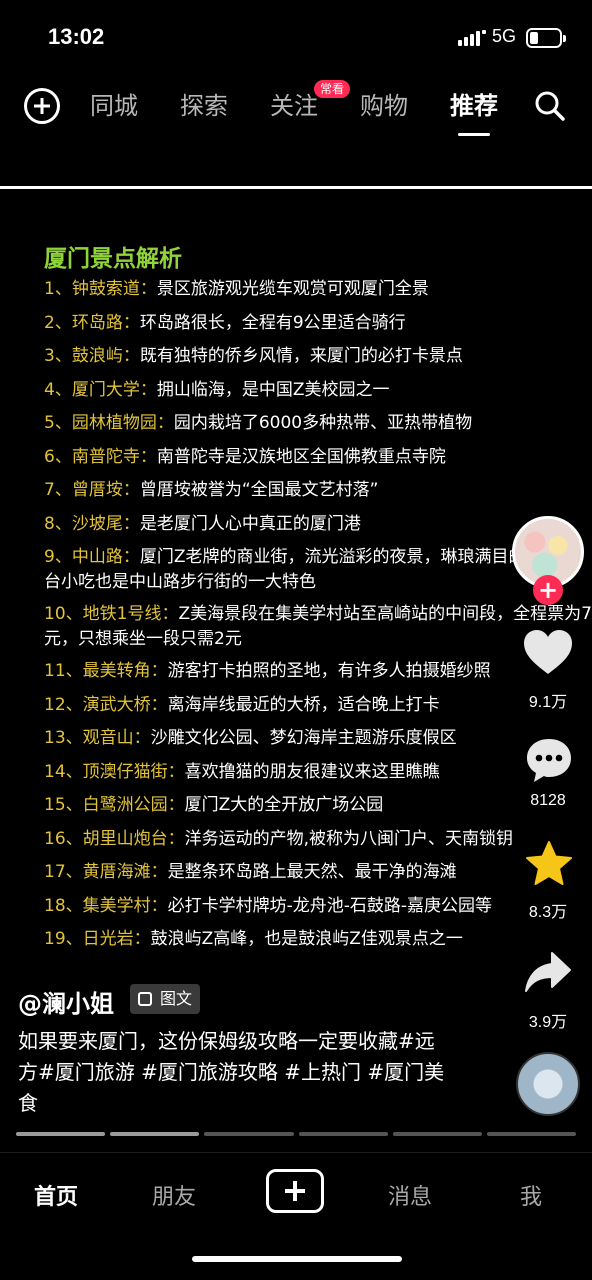  Describe the element at coordinates (323, 423) in the screenshot. I see `attraction-desc: 园内栽培了6000多种热带、亚热带植物` at that location.